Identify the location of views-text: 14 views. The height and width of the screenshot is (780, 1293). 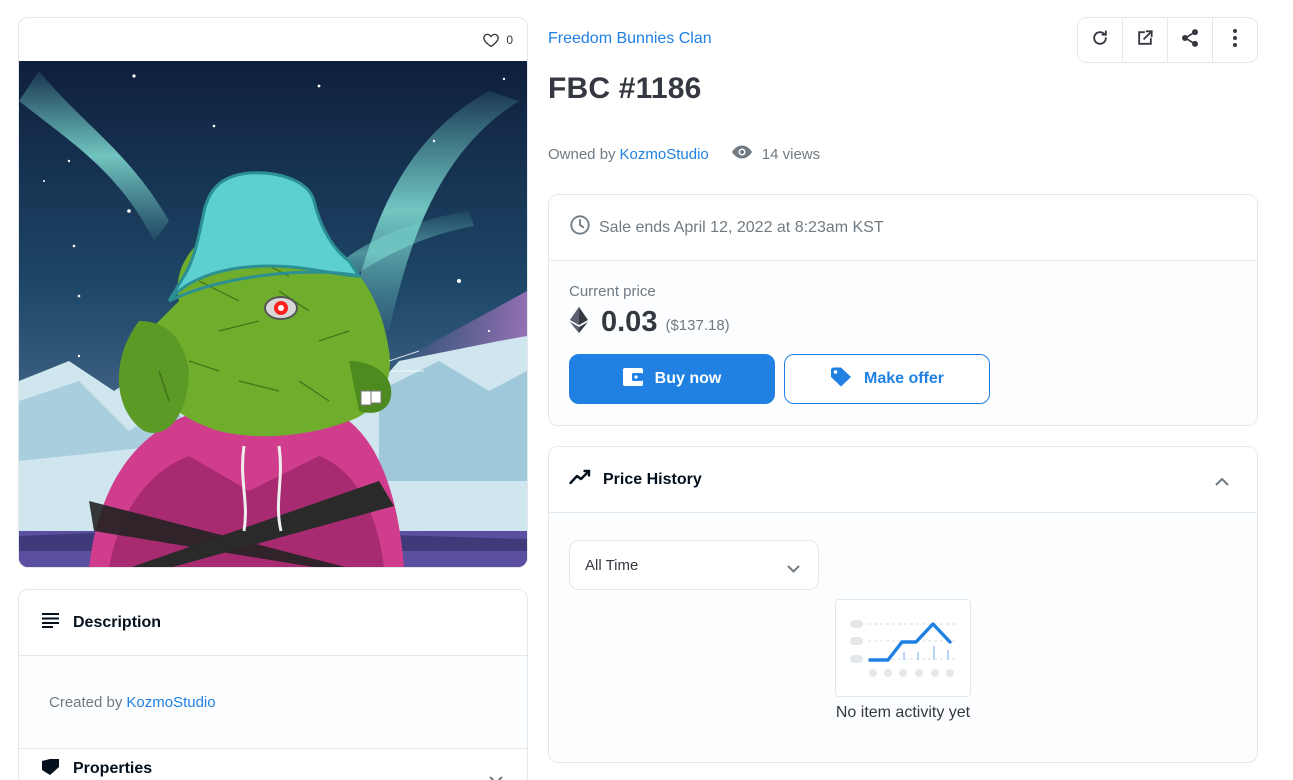
(791, 154).